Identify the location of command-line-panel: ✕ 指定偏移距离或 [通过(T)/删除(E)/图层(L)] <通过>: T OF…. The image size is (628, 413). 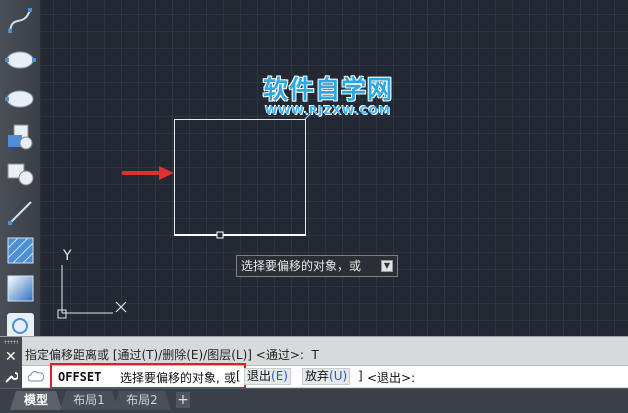
(314, 362).